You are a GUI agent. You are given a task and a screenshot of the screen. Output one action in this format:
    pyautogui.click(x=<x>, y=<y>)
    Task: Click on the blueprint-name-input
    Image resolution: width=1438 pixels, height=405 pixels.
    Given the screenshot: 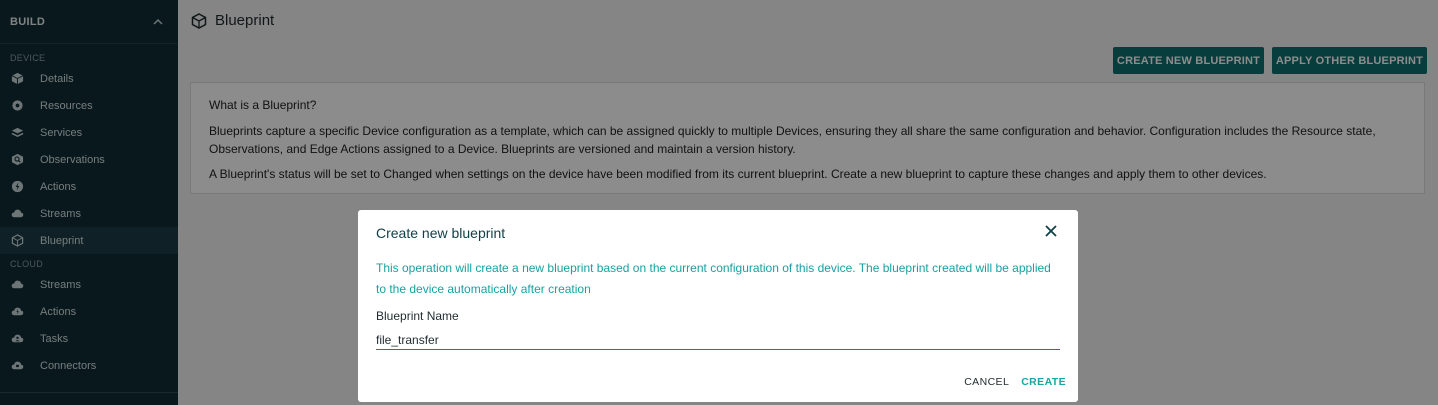 What is the action you would take?
    pyautogui.click(x=718, y=340)
    